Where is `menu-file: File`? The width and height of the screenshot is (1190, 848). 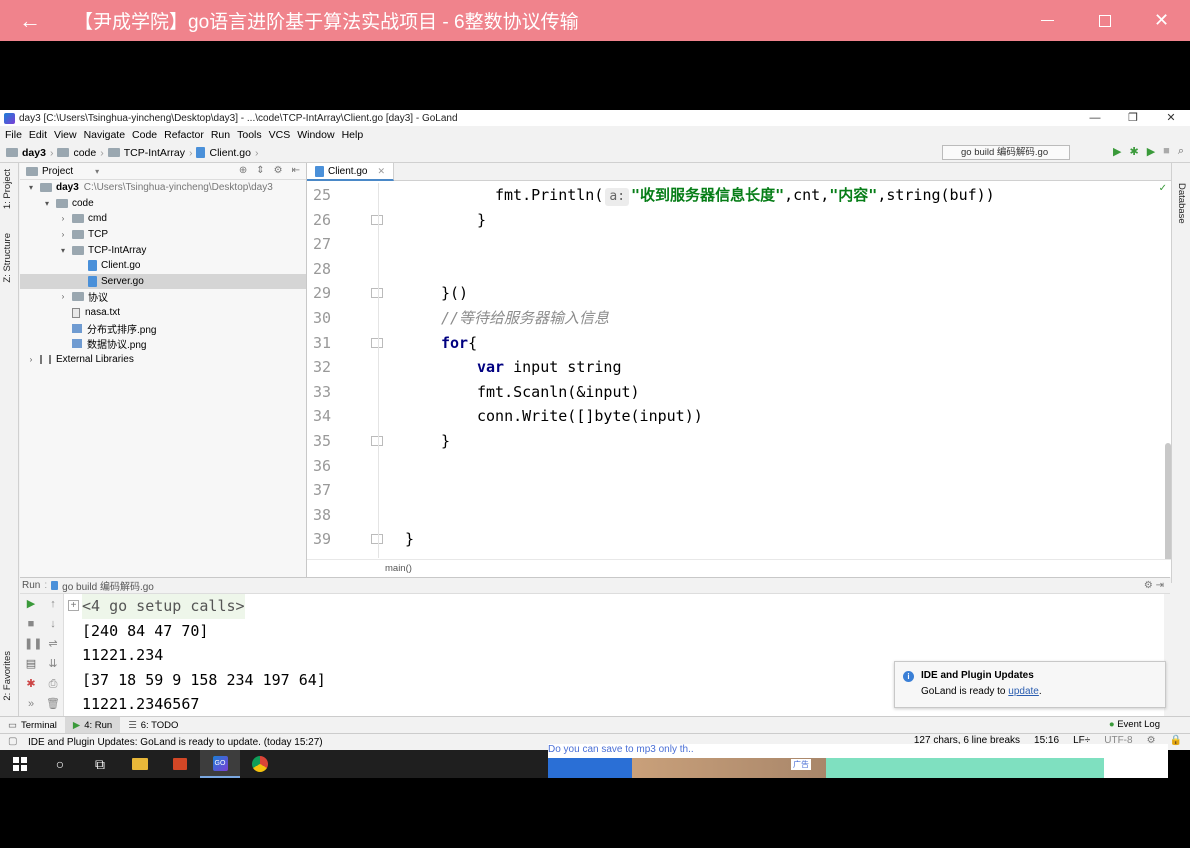
menu-file: File is located at coordinates (13, 135).